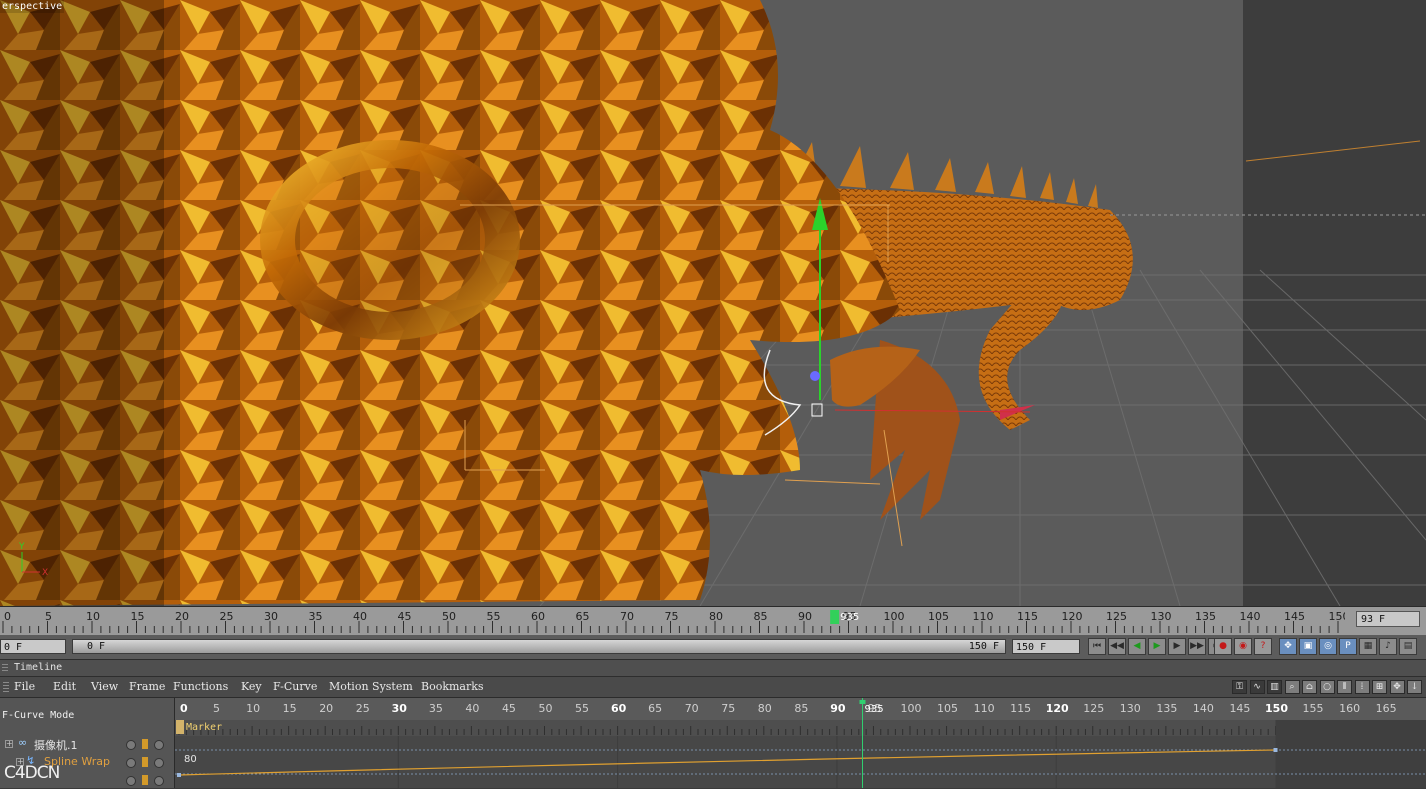 This screenshot has width=1426, height=789. Describe the element at coordinates (1116, 616) in the screenshot. I see `ruler-tick-label: 125` at that location.